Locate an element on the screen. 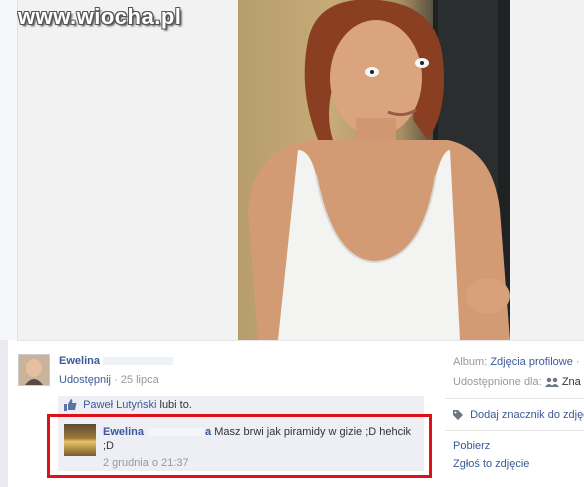  avatar-face is located at coordinates (34, 370).